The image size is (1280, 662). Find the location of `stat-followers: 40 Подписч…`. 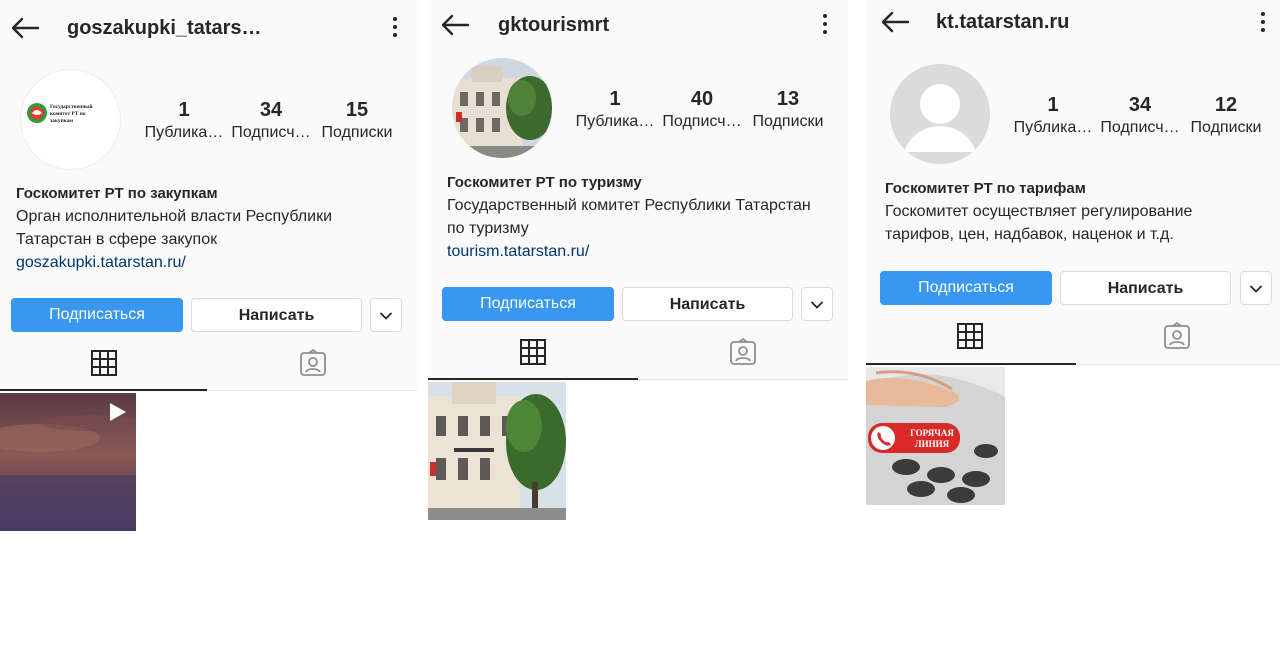

stat-followers: 40 Подписч… is located at coordinates (702, 110).